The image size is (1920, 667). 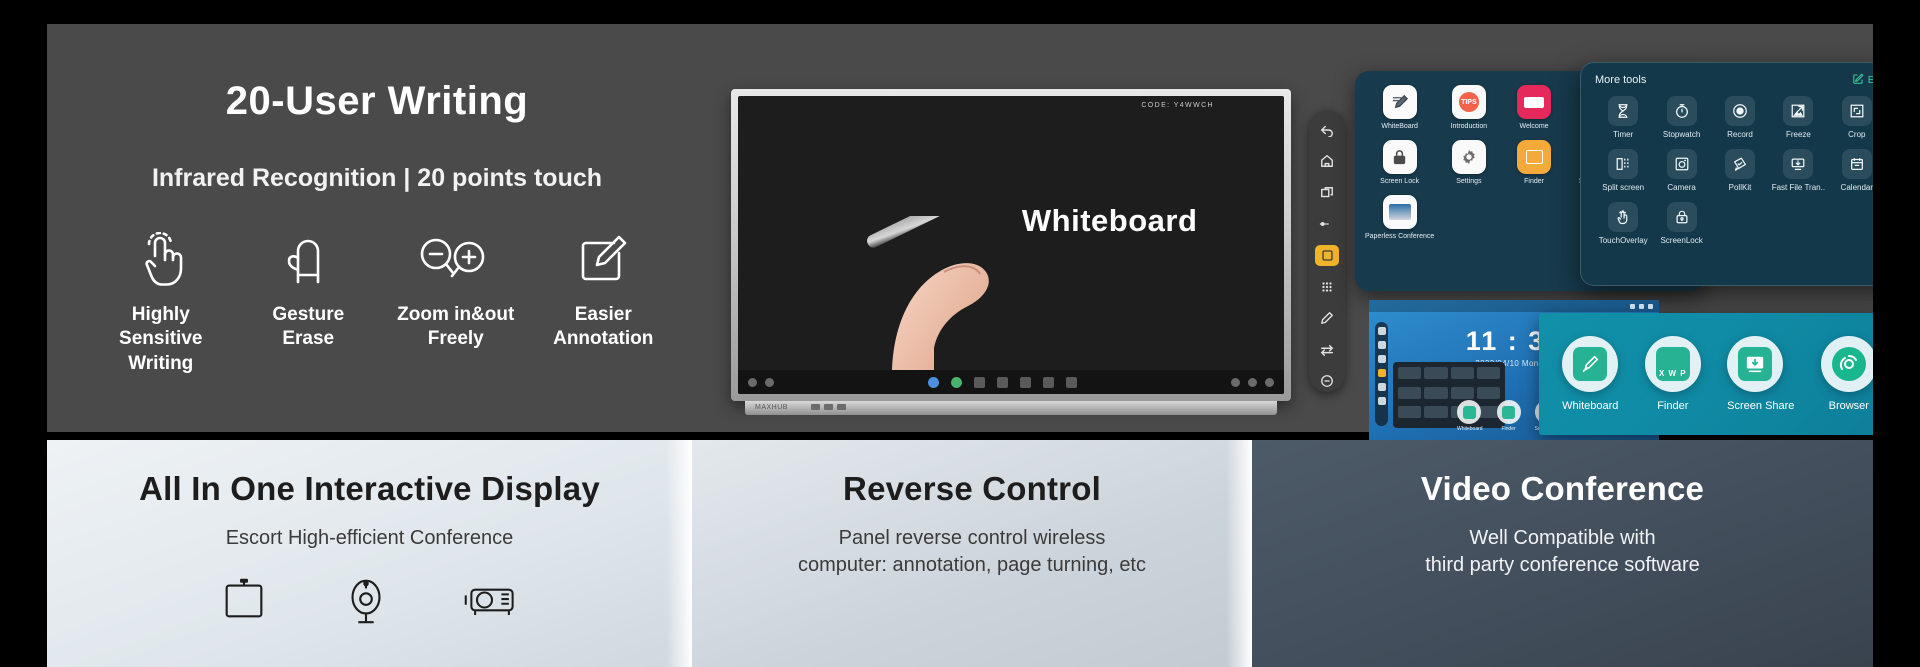 I want to click on tool-label: TouchOverlay, so click(x=1623, y=240).